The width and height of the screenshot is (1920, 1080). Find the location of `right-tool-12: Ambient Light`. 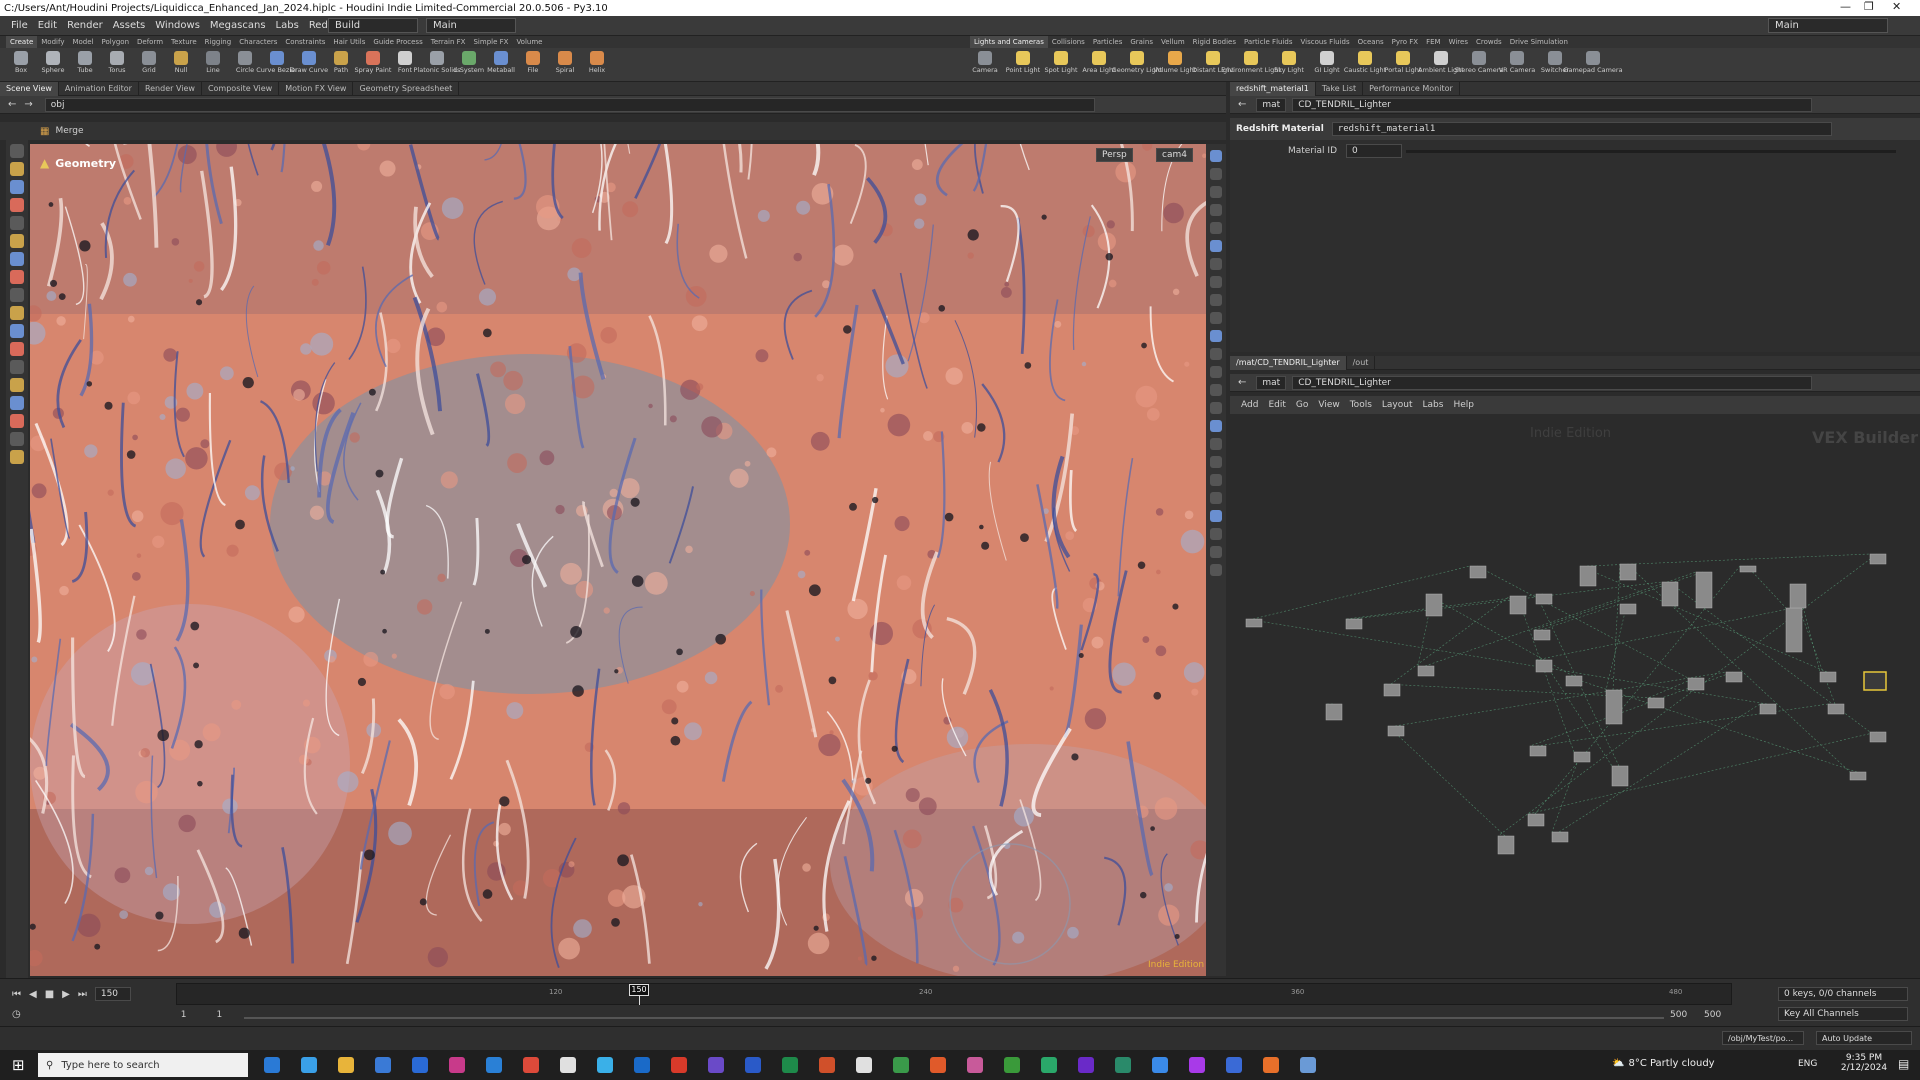

right-tool-12: Ambient Light is located at coordinates (1441, 65).